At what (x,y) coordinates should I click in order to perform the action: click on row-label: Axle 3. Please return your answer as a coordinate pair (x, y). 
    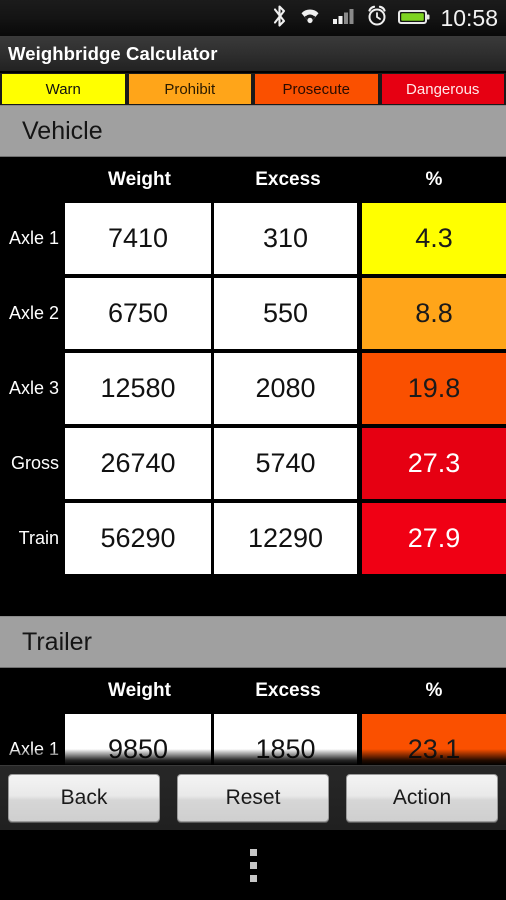
    Looking at the image, I should click on (32, 388).